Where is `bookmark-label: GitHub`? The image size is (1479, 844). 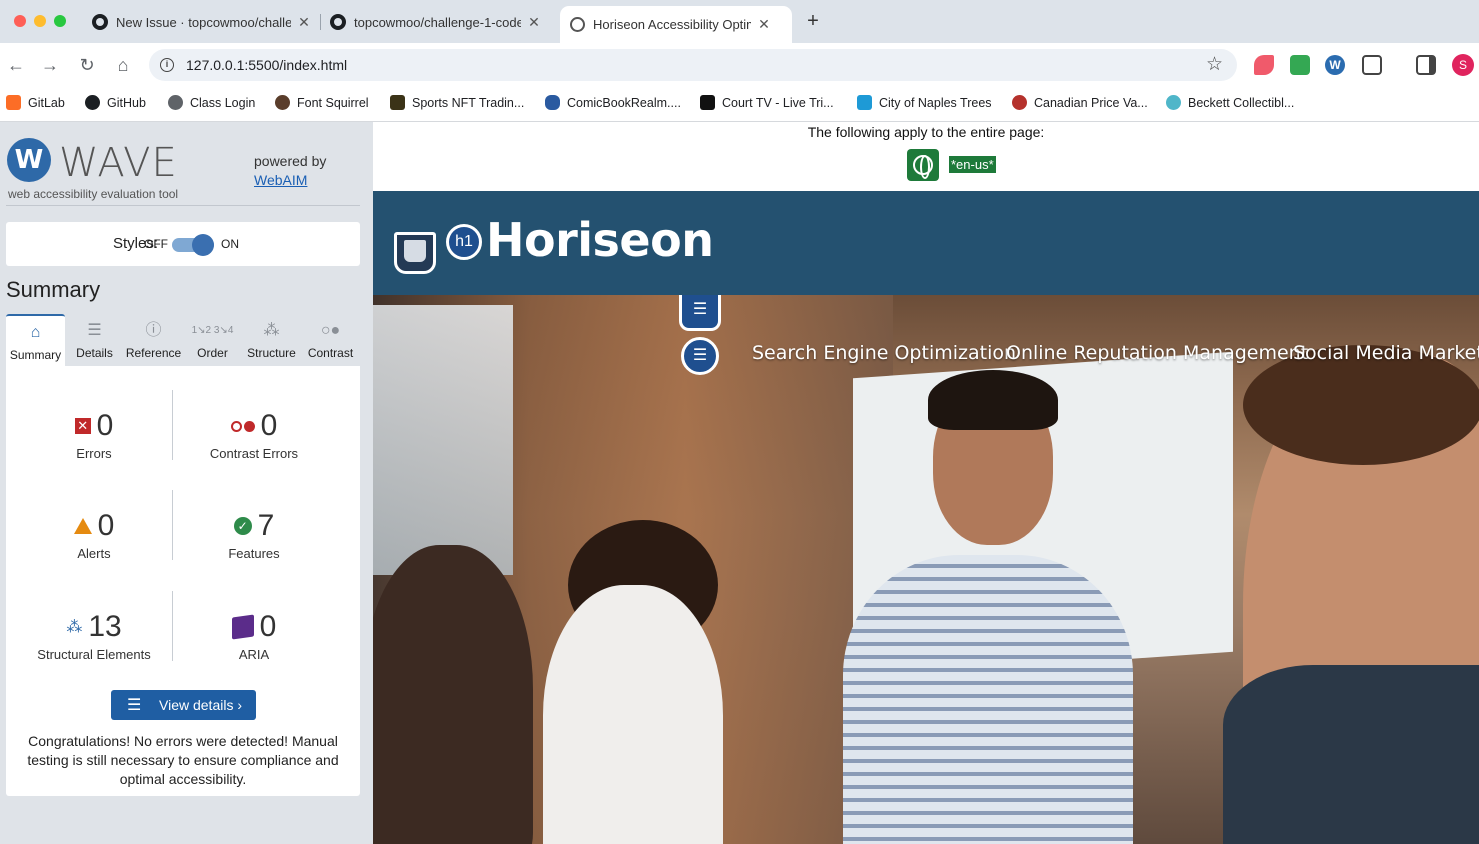
bookmark-label: GitHub is located at coordinates (126, 102).